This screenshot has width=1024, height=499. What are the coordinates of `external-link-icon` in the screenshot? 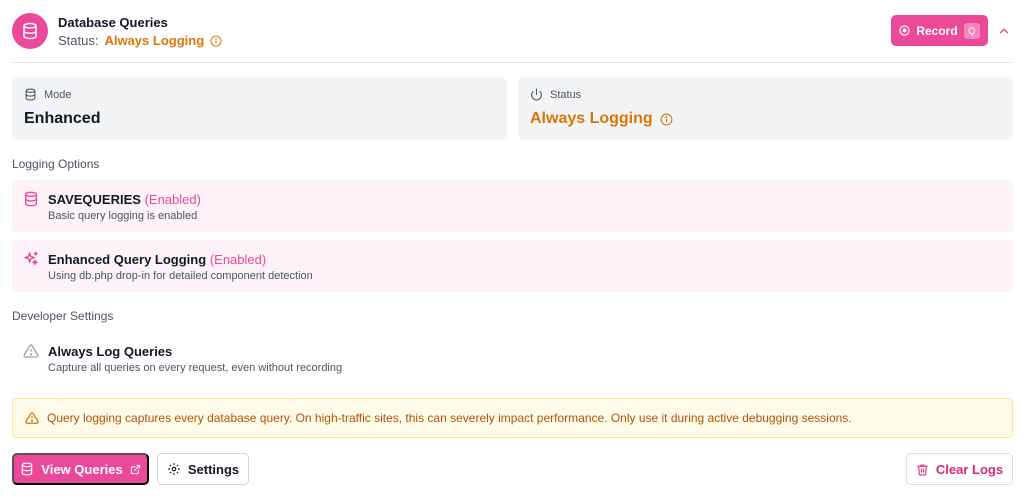 It's located at (135, 469).